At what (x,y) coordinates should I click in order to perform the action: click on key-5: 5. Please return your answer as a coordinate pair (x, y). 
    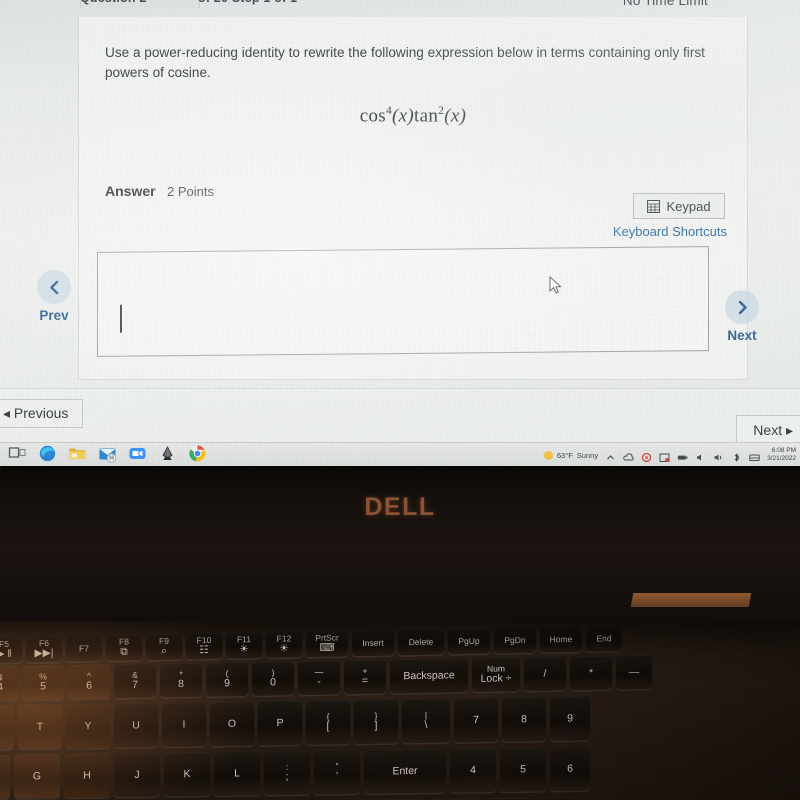
    Looking at the image, I should click on (523, 769).